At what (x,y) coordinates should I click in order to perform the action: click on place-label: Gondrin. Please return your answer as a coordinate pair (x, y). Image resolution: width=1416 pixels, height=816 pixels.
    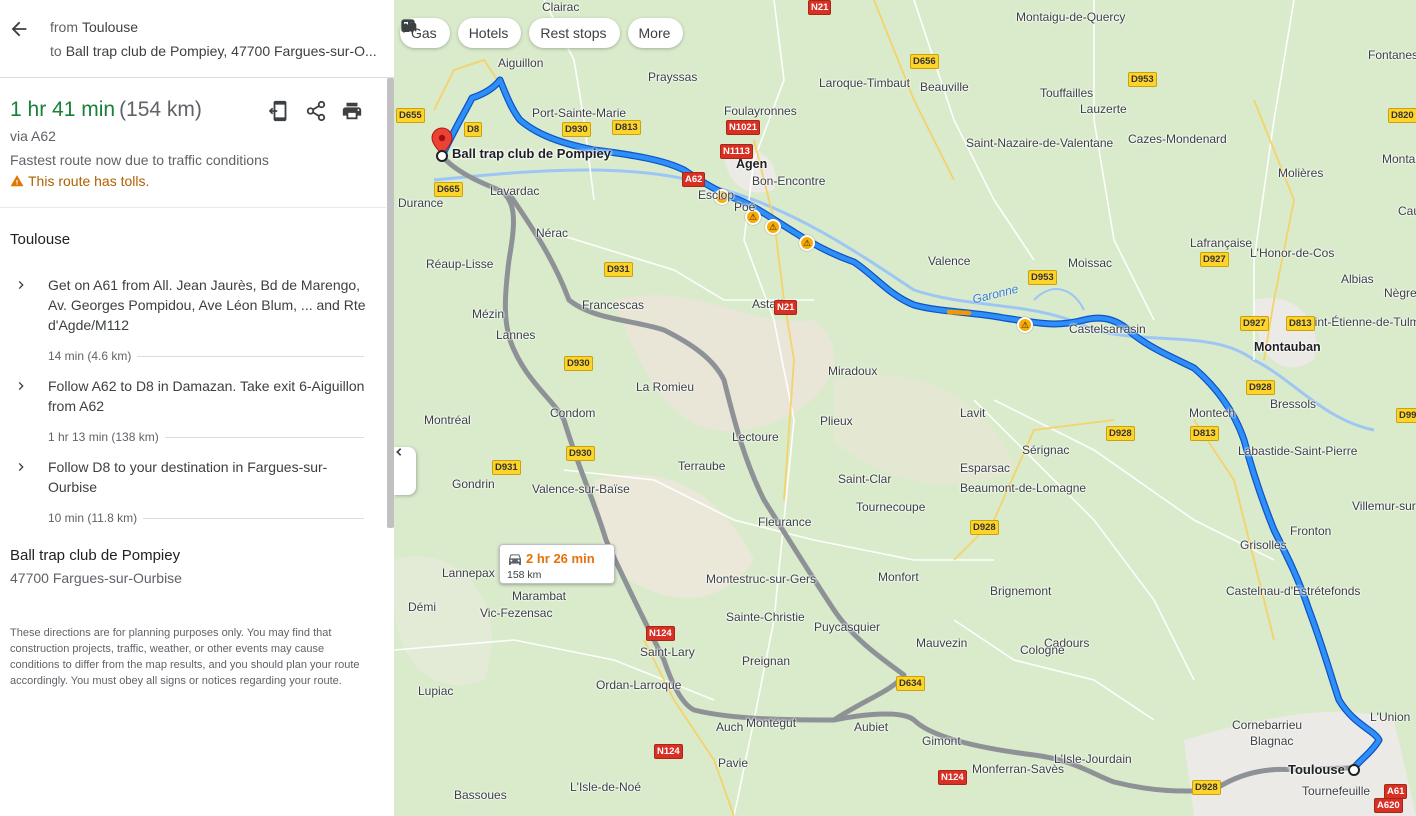
    Looking at the image, I should click on (473, 484).